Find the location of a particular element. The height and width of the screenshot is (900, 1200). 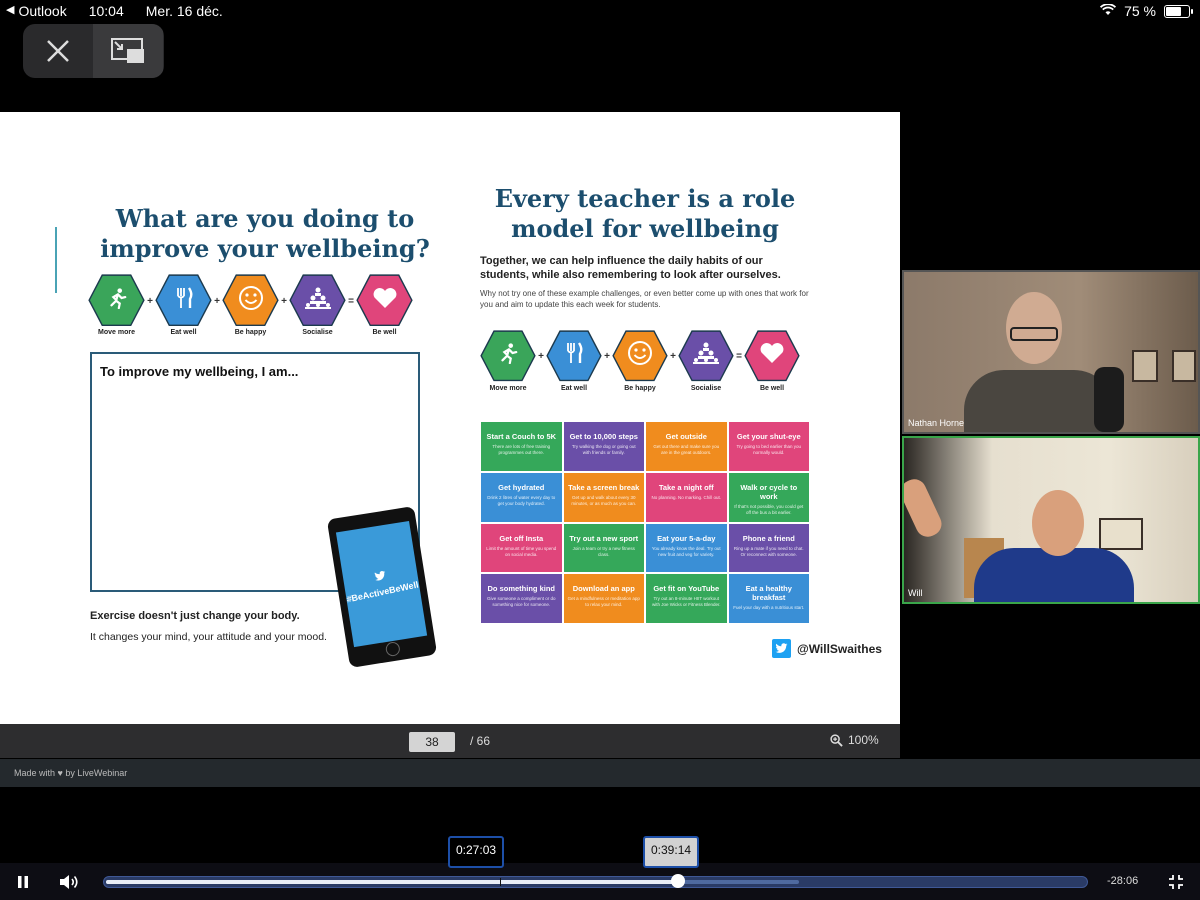

hex-be-well: Be well is located at coordinates (772, 361).